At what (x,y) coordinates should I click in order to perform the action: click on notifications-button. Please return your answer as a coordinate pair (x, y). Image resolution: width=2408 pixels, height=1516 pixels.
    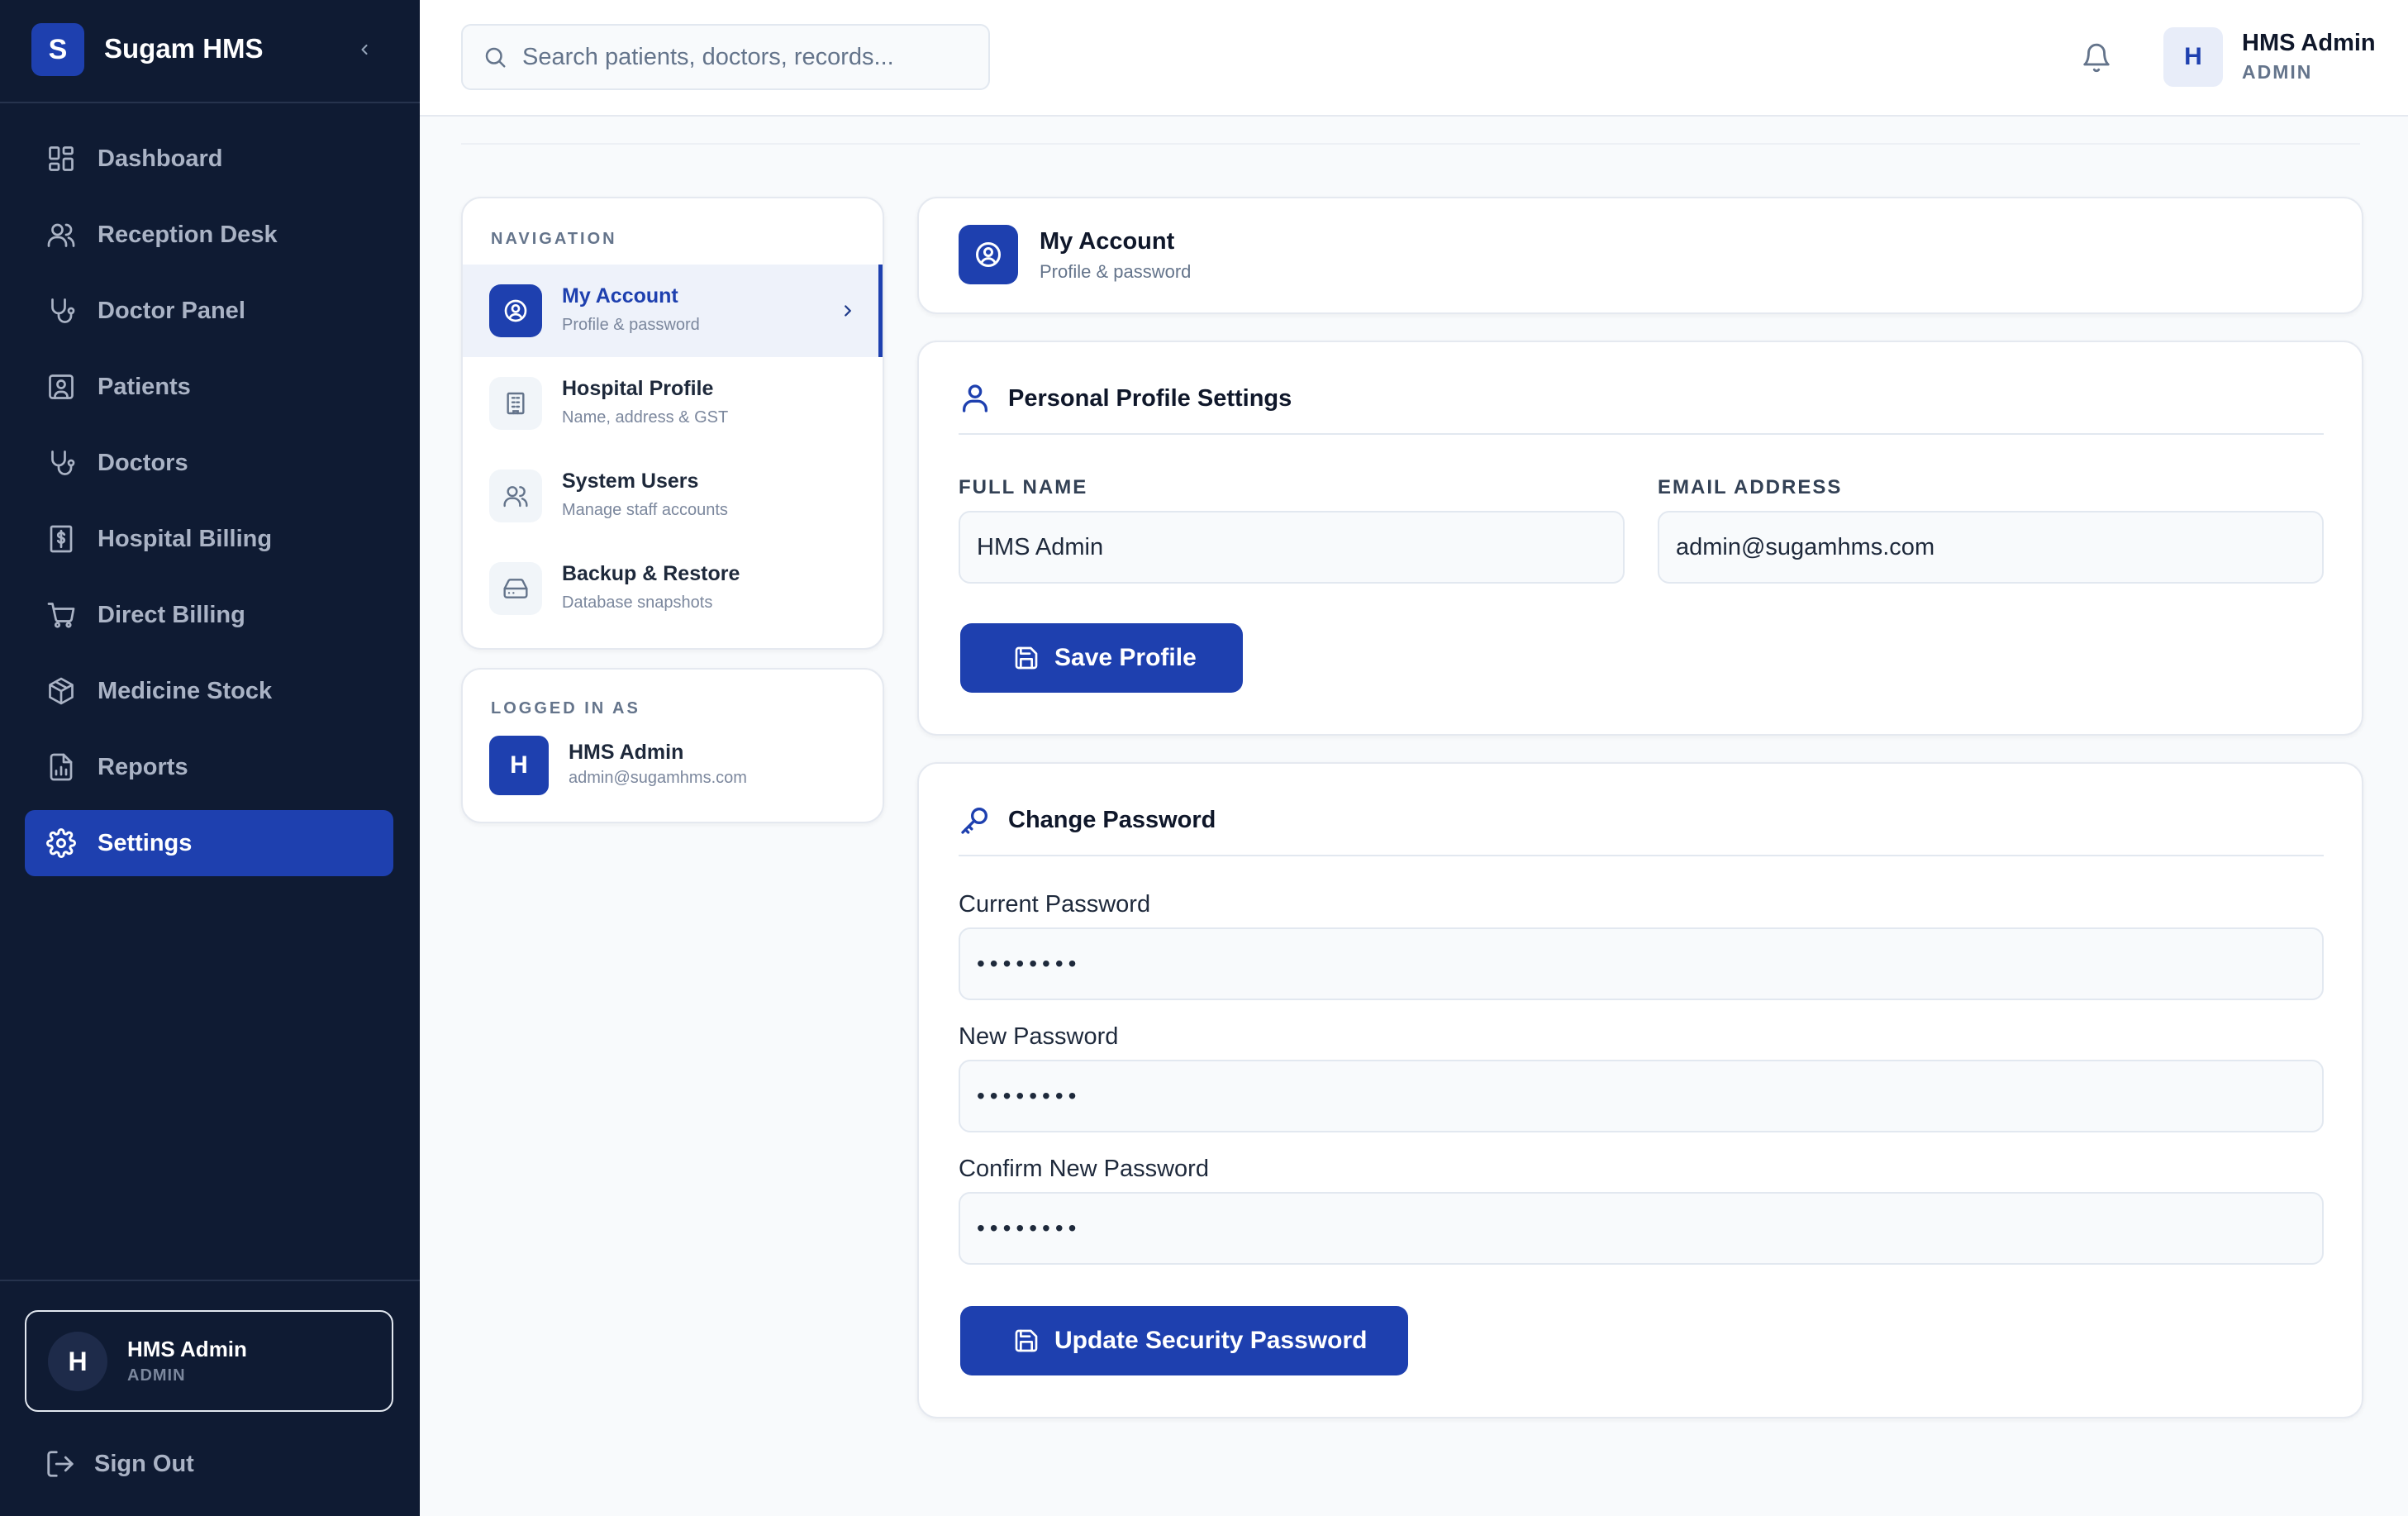
    Looking at the image, I should click on (2096, 58).